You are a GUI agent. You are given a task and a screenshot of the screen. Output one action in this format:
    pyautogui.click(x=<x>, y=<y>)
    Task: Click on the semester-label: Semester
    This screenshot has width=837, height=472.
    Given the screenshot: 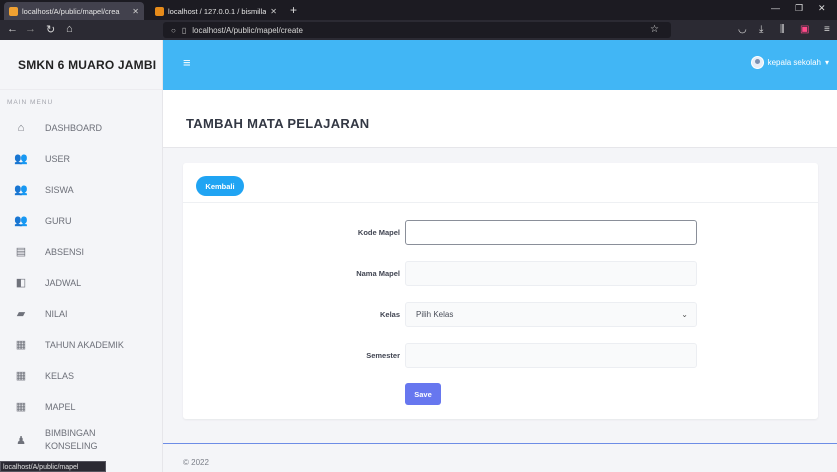 What is the action you would take?
    pyautogui.click(x=383, y=355)
    